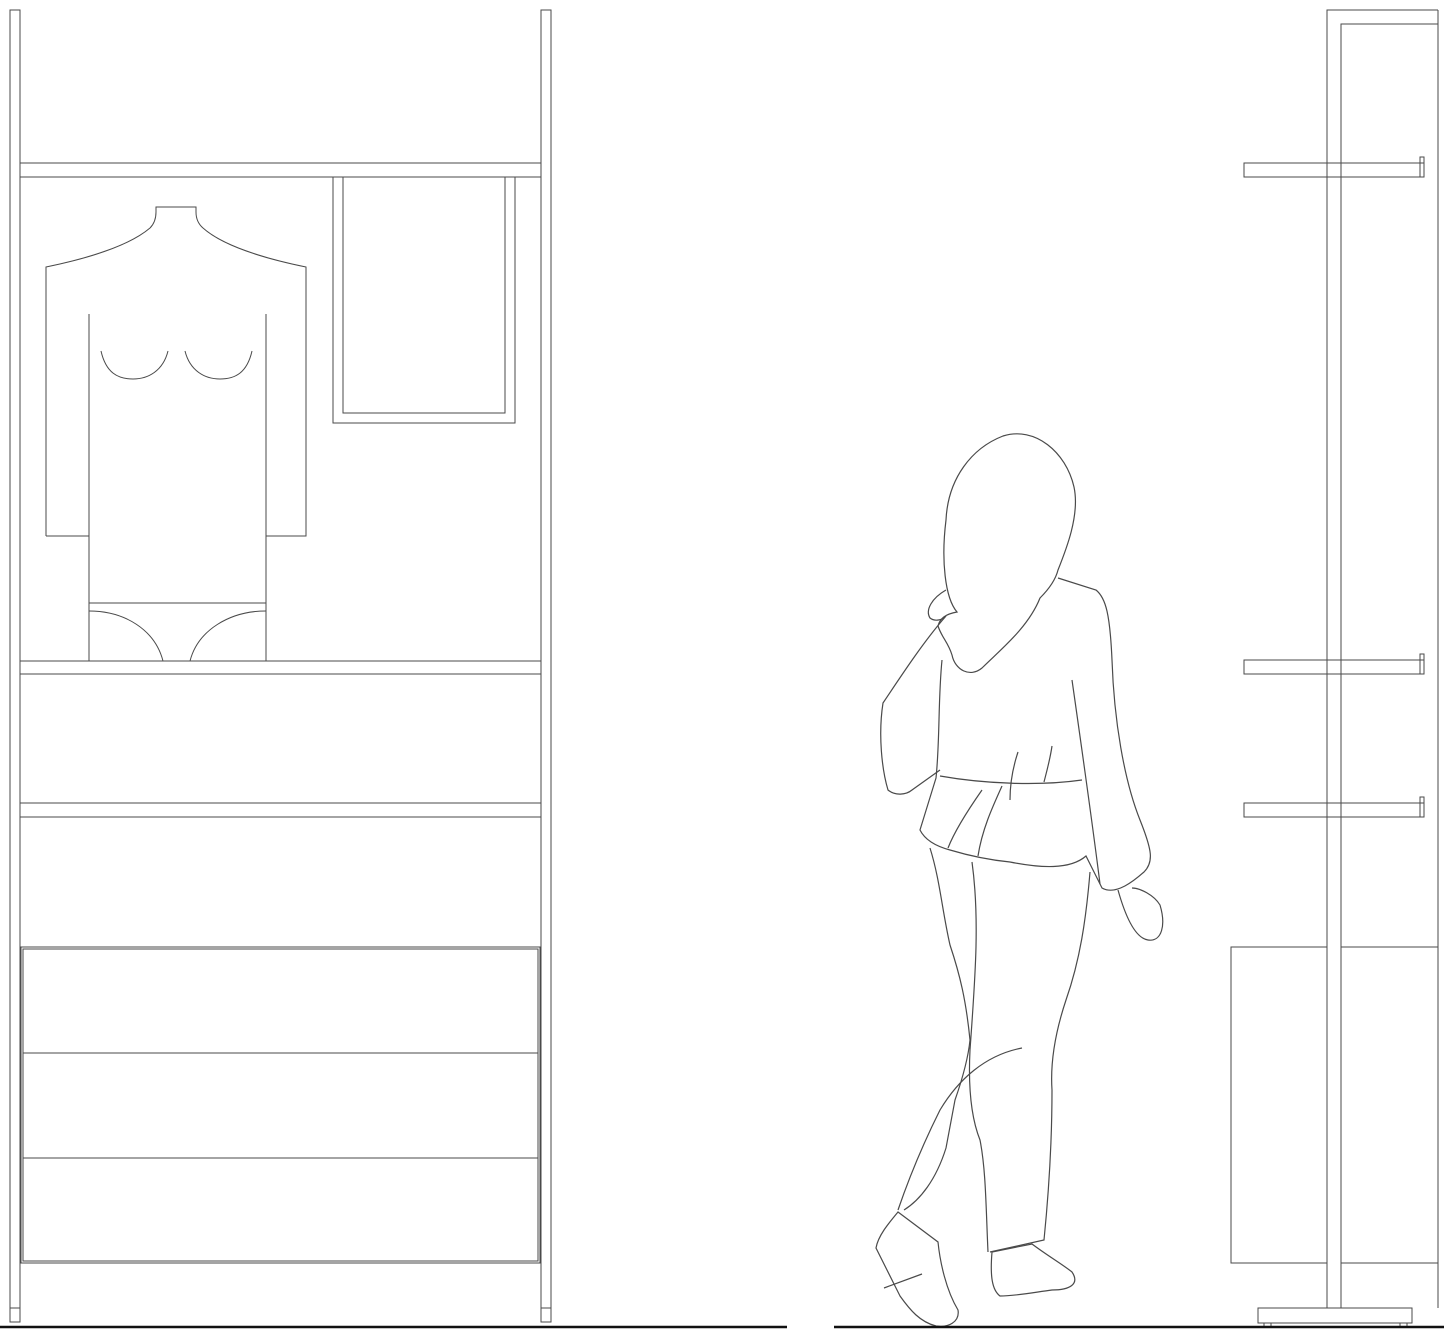 This screenshot has width=1444, height=1332. I want to click on figure-front-leg, so click(1040, 1062).